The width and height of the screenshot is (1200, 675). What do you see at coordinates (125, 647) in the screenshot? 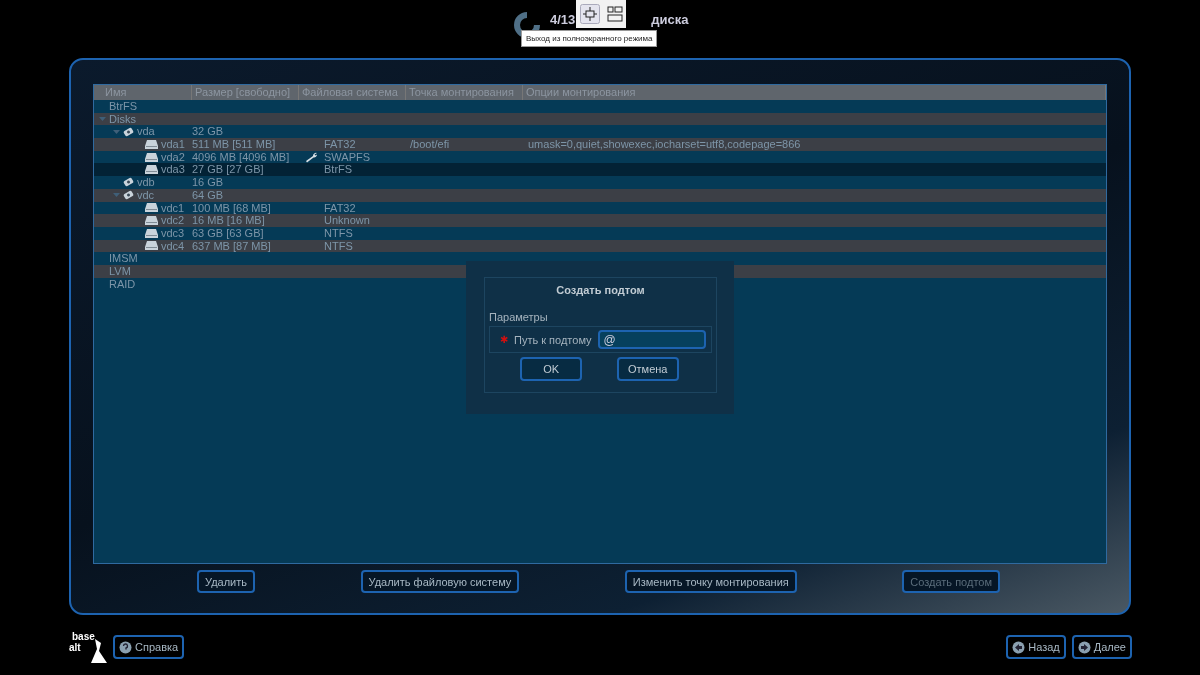
I see `help-icon` at bounding box center [125, 647].